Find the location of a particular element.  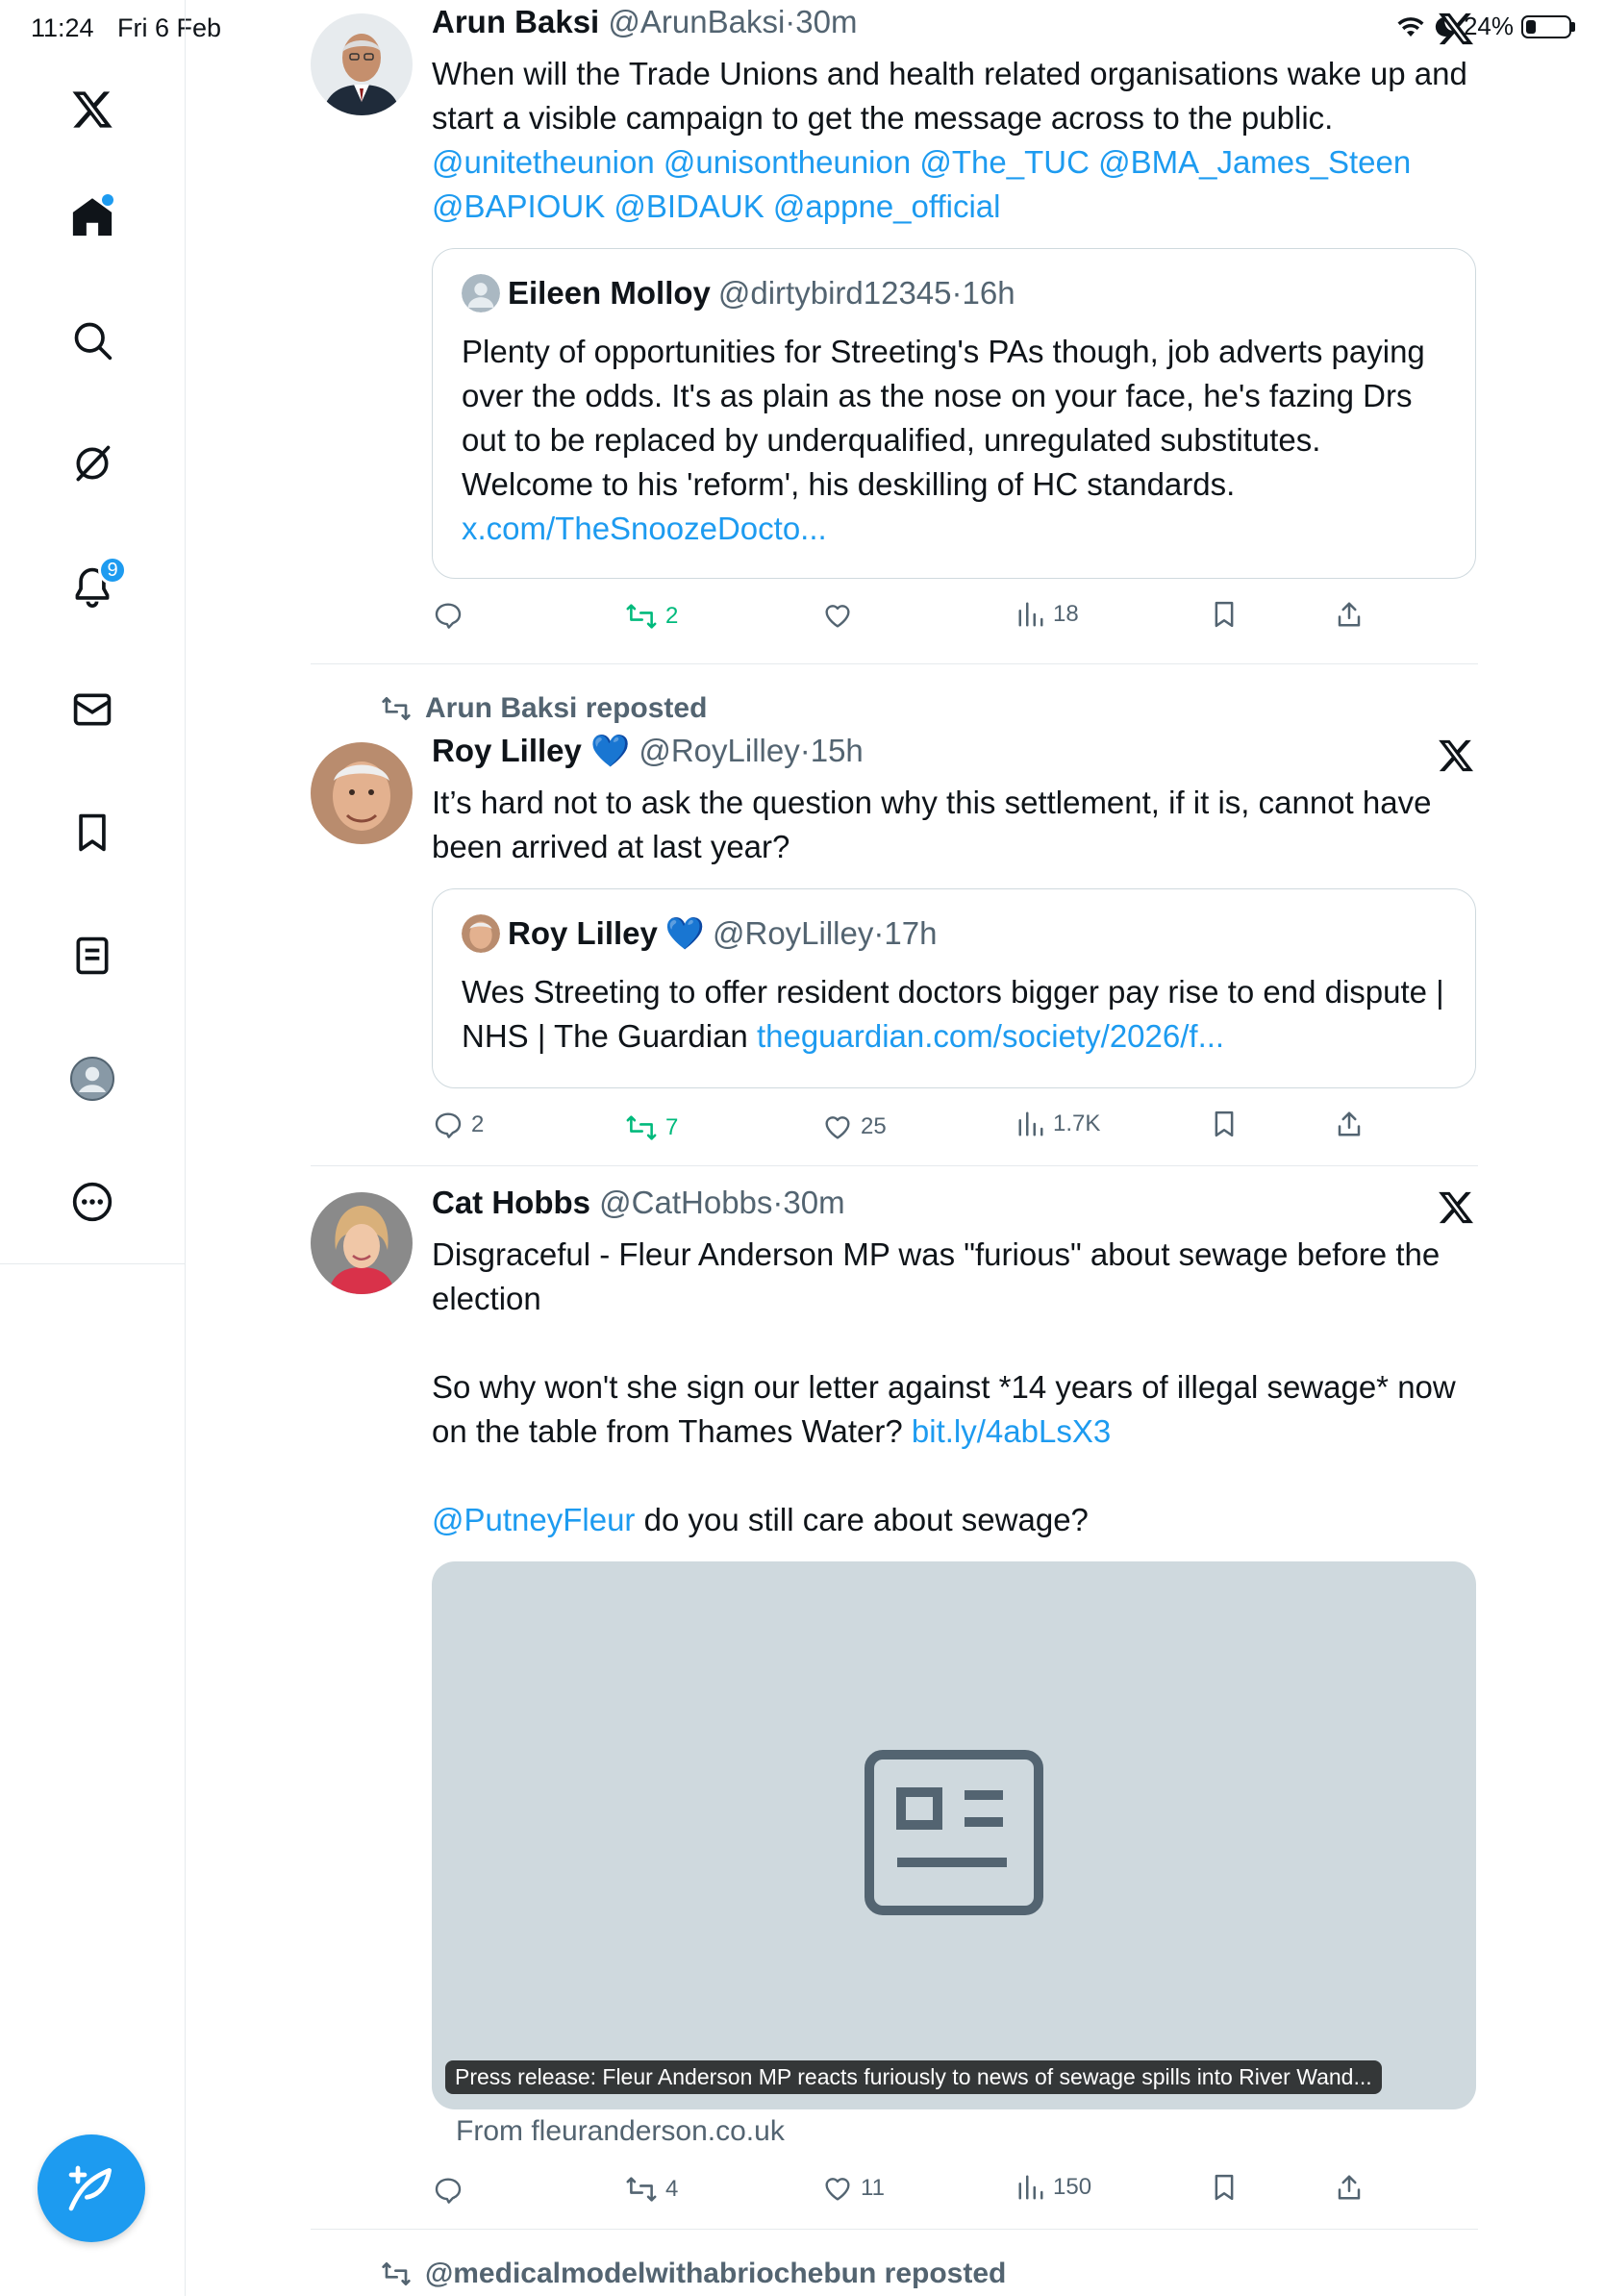

bookmarks-icon is located at coordinates (92, 833).